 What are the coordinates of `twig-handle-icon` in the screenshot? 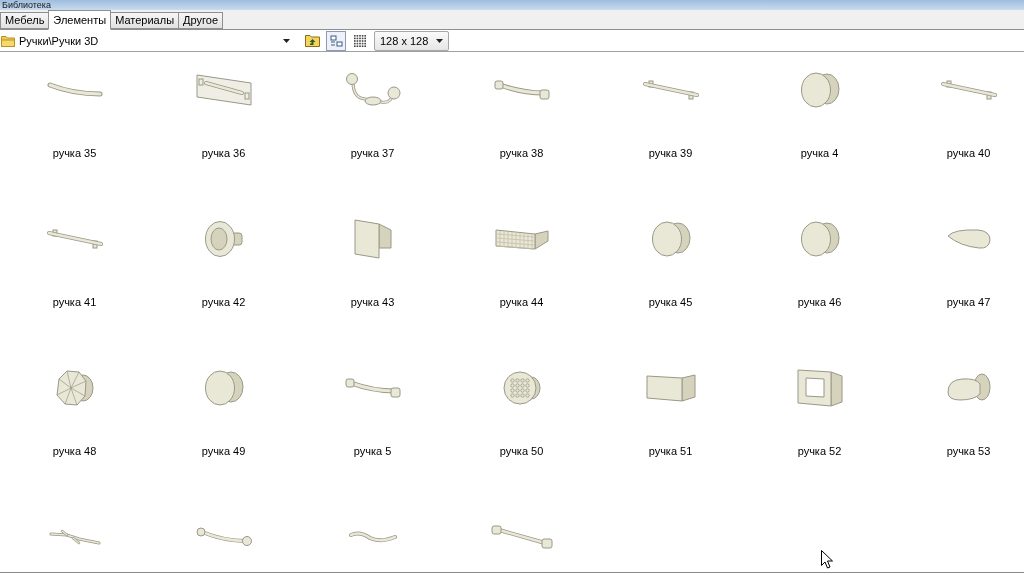 It's located at (74, 537).